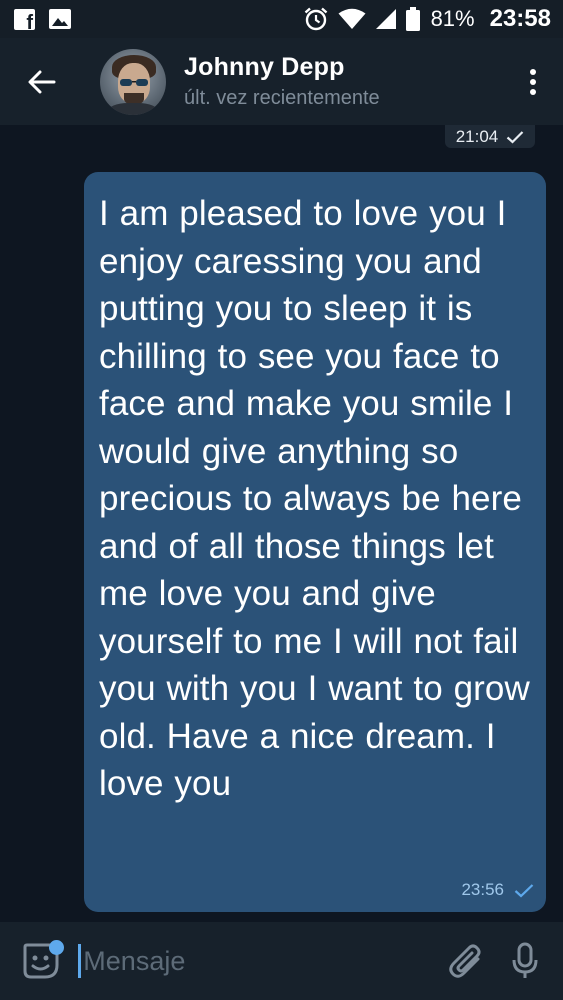 Image resolution: width=563 pixels, height=1000 pixels. I want to click on status-bar: f 81% 23:58, so click(281, 19).